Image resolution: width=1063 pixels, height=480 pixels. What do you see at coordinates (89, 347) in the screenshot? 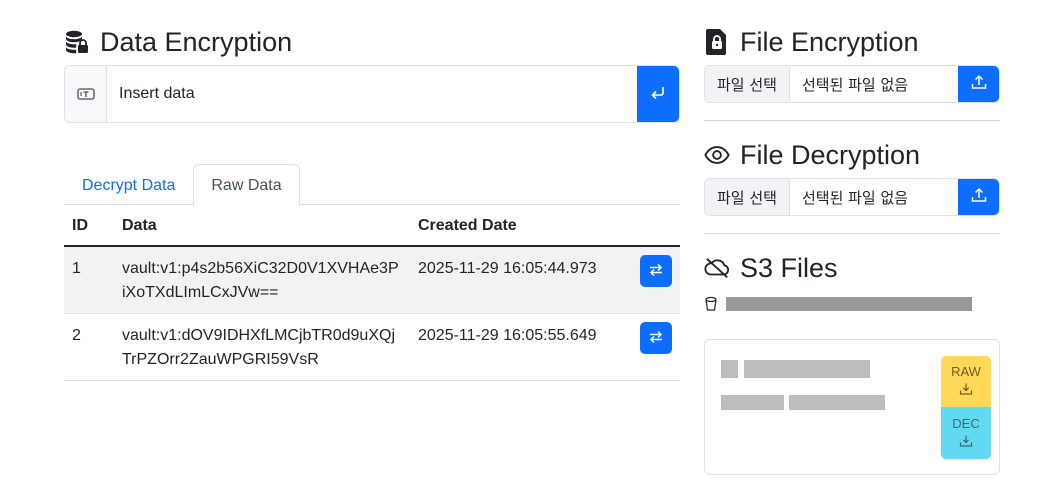
I see `row-id: 2` at bounding box center [89, 347].